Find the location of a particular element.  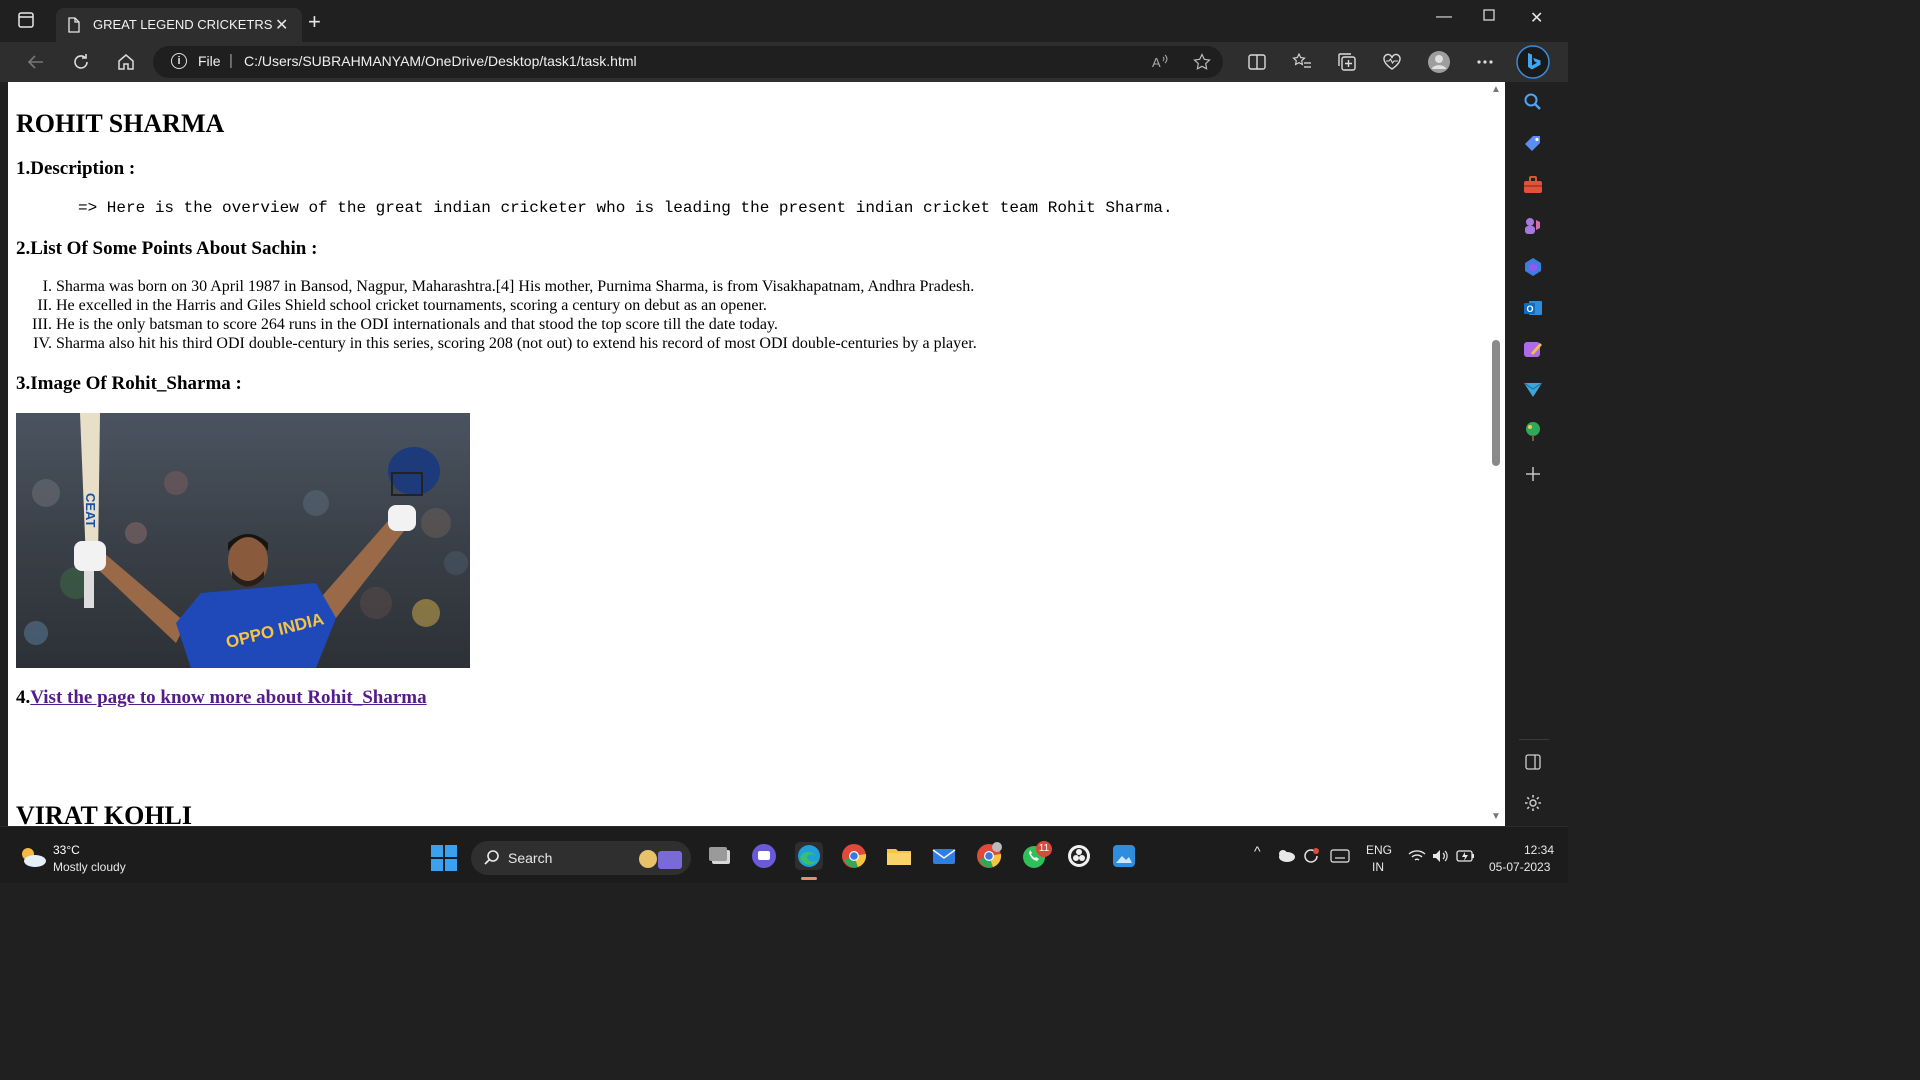

browser-tab: GREAT LEGEND CRICKETRS ✕ is located at coordinates (179, 25).